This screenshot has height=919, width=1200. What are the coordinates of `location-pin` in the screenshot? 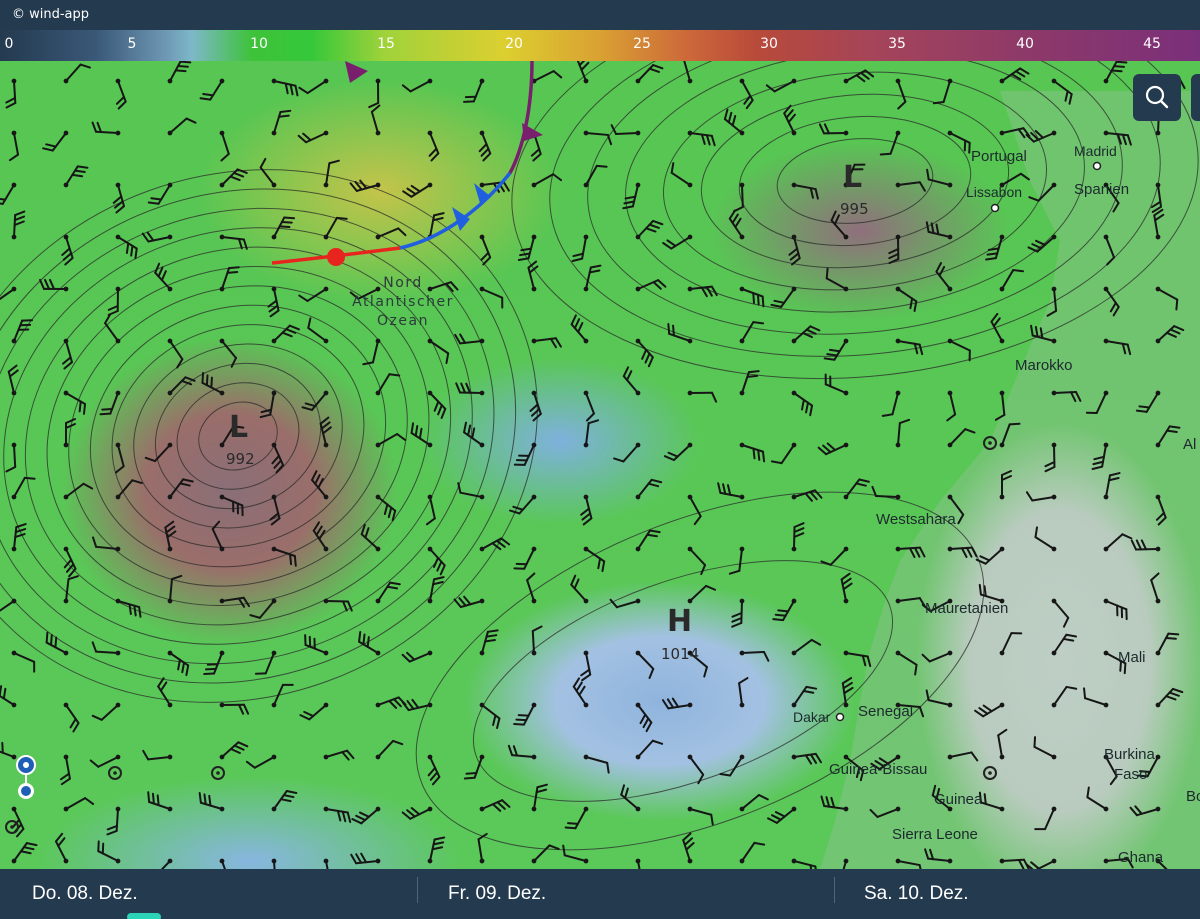 It's located at (26, 779).